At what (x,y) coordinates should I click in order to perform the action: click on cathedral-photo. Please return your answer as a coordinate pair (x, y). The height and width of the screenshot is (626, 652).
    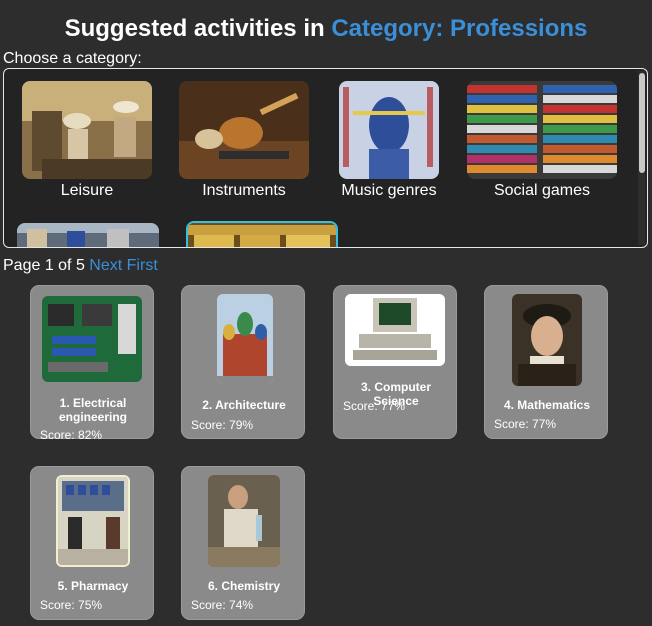
    Looking at the image, I should click on (245, 339).